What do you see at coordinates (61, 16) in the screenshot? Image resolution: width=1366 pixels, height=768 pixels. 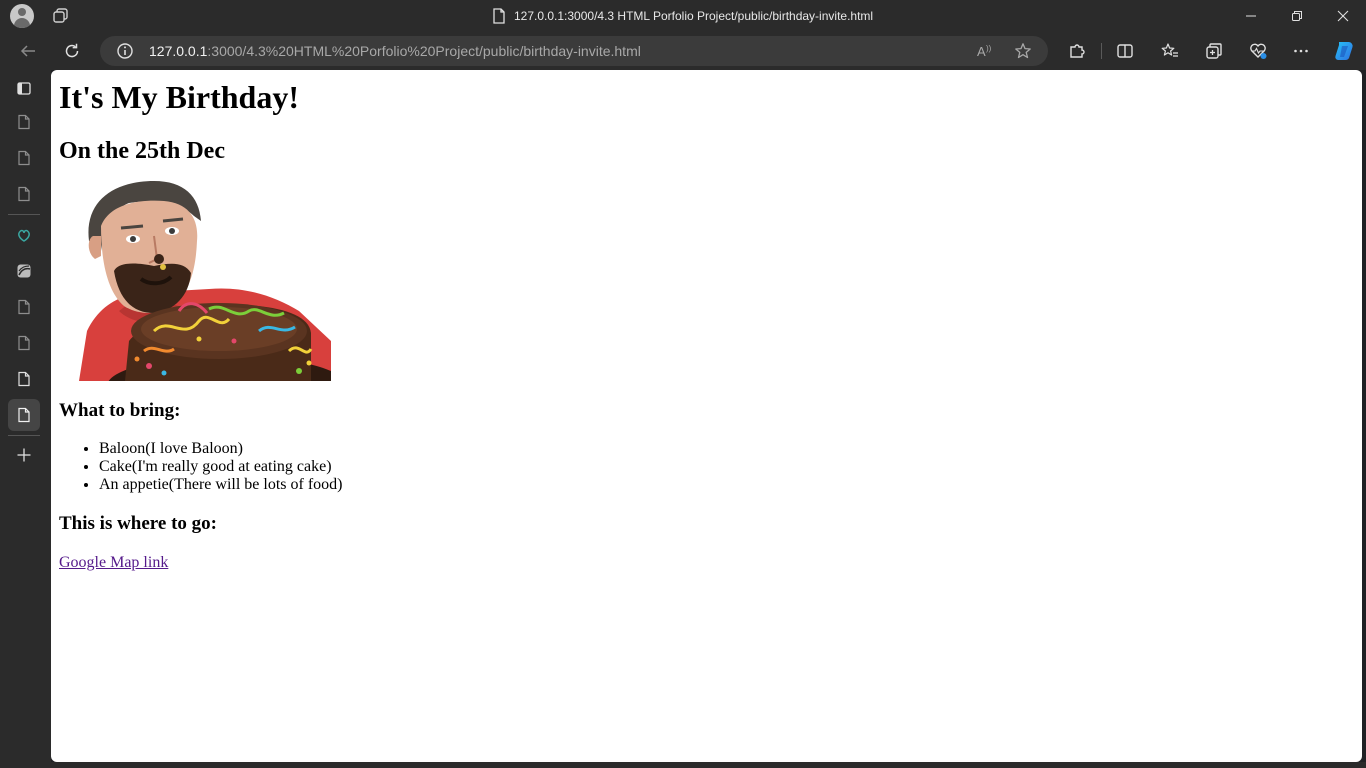 I see `workspaces-icon` at bounding box center [61, 16].